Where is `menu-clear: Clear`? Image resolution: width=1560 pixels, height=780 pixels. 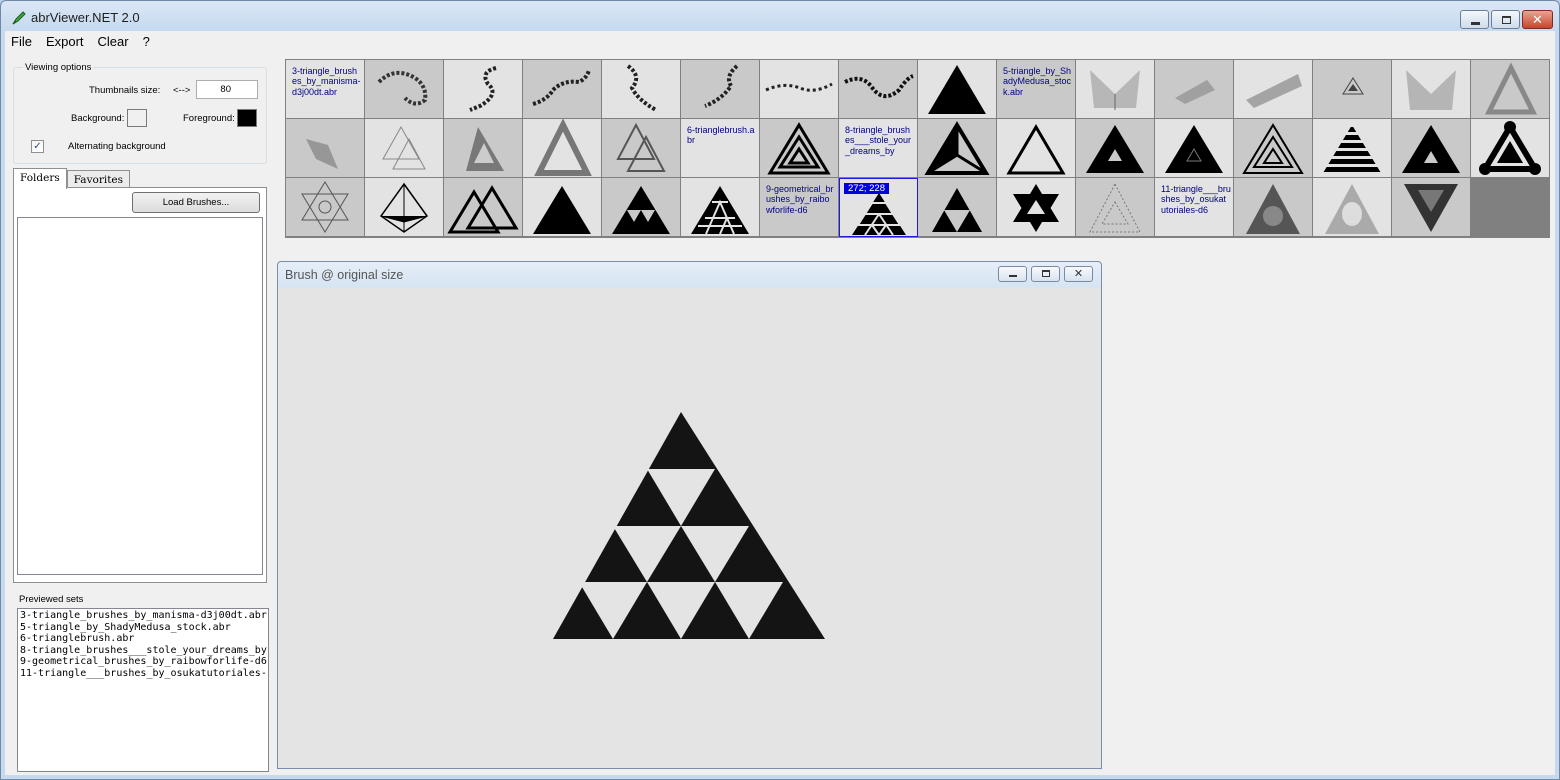 menu-clear: Clear is located at coordinates (113, 41).